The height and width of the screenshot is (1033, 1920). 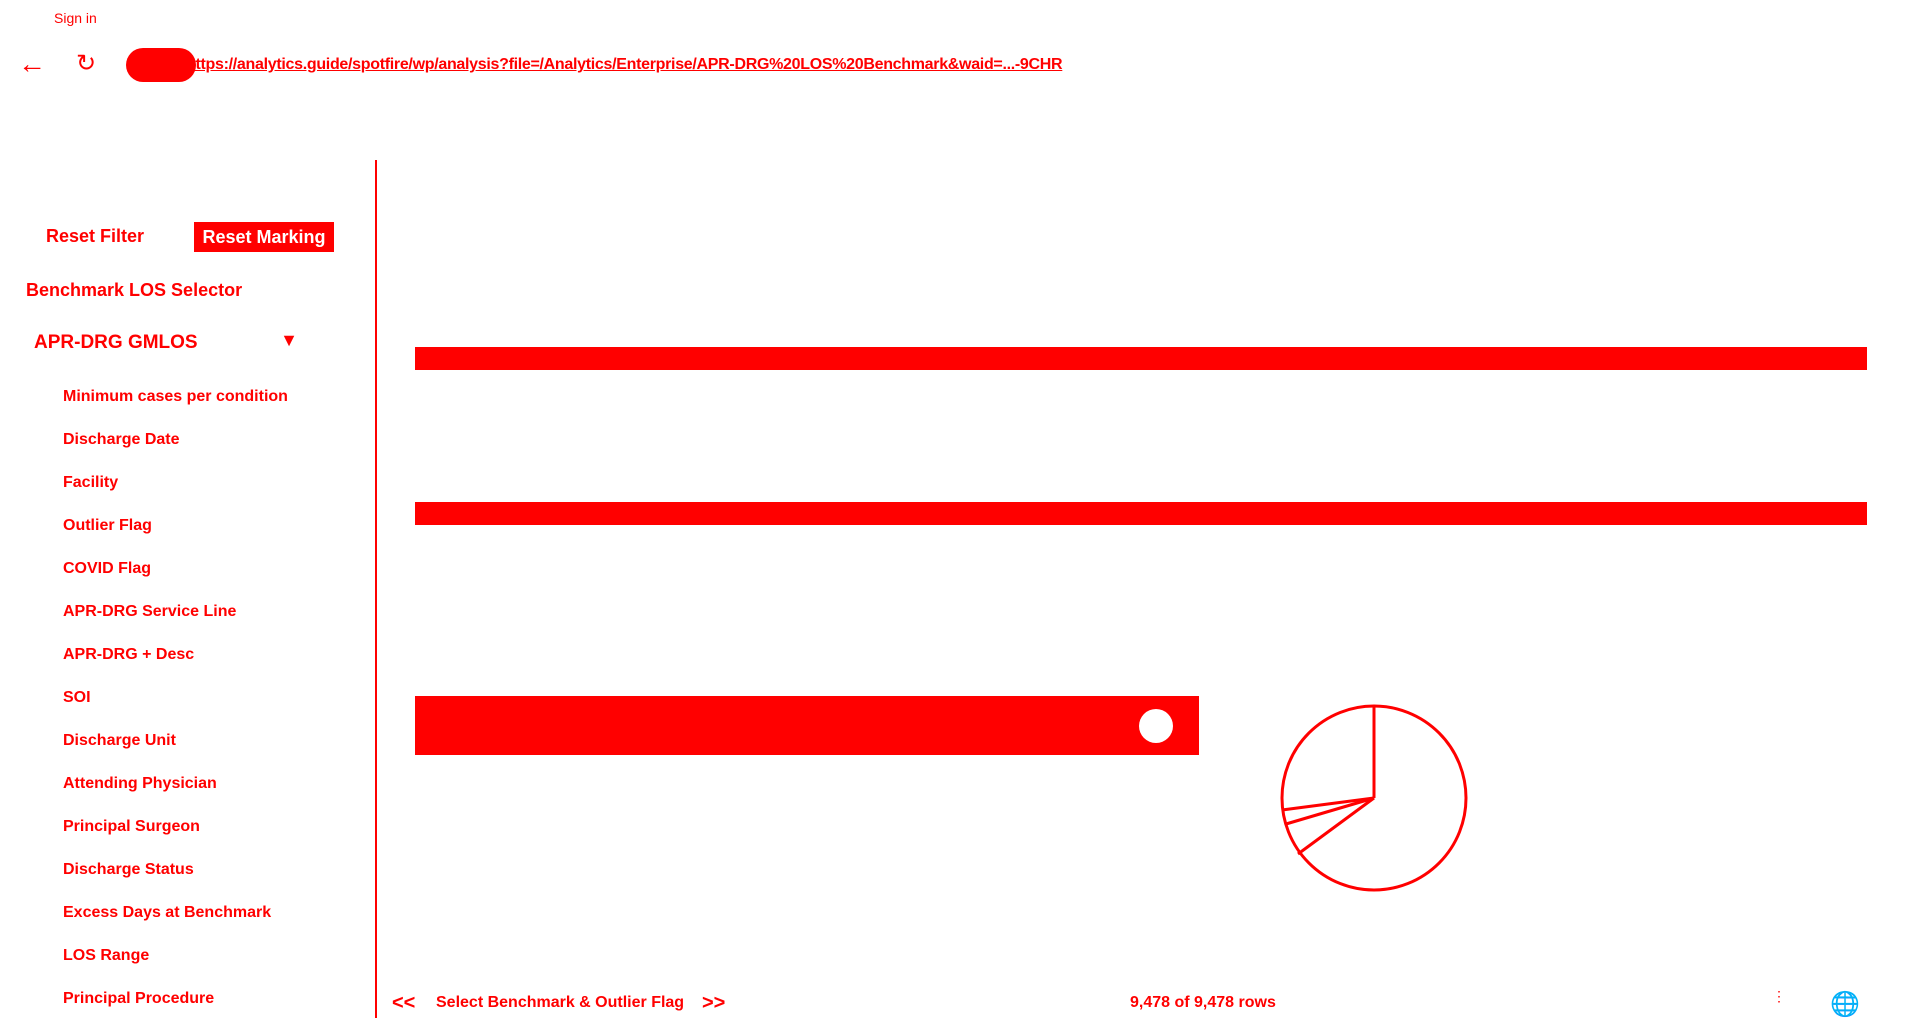 I want to click on benchmark-selector-dropdown: APR-DRG GMLOS ▼, so click(x=166, y=344).